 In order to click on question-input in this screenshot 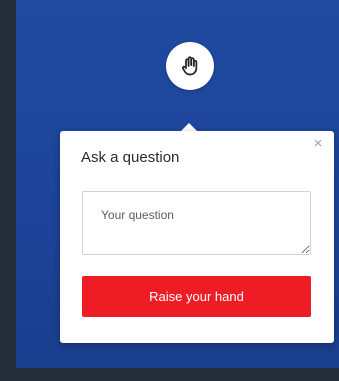, I will do `click(196, 223)`.